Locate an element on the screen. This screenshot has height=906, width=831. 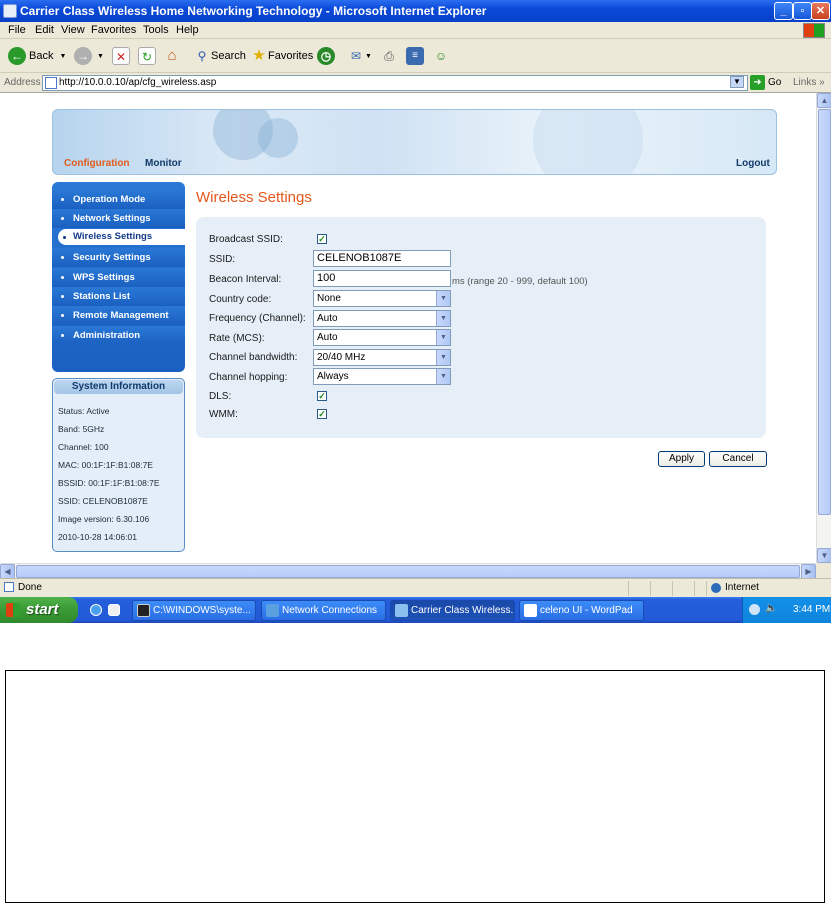
horizontal-scroll-thumb is located at coordinates (408, 571).